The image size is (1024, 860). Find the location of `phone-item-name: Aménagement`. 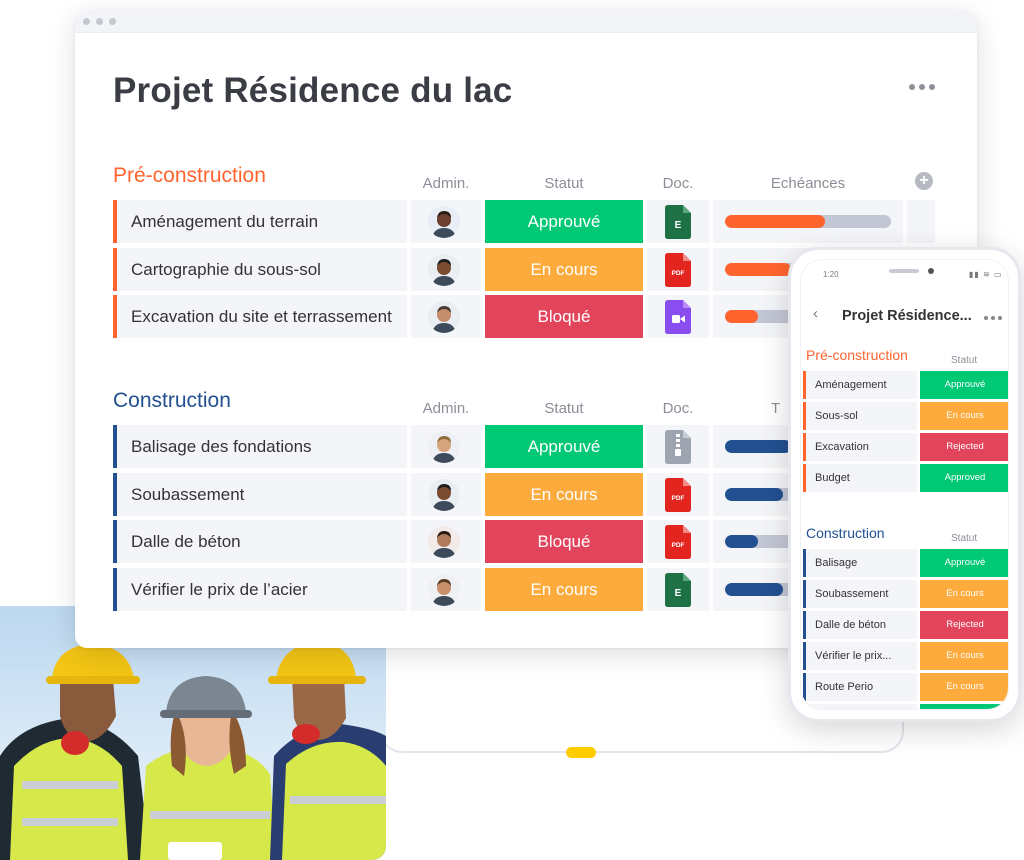

phone-item-name: Aménagement is located at coordinates (860, 385).